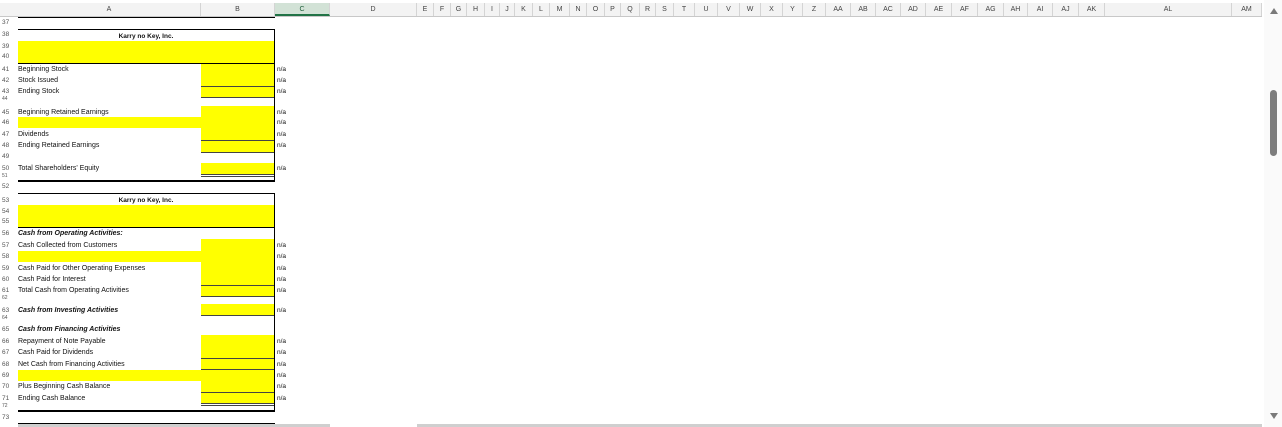  I want to click on label-cash-paid-other: Cash Paid for Other Operating Expenses, so click(82, 268).